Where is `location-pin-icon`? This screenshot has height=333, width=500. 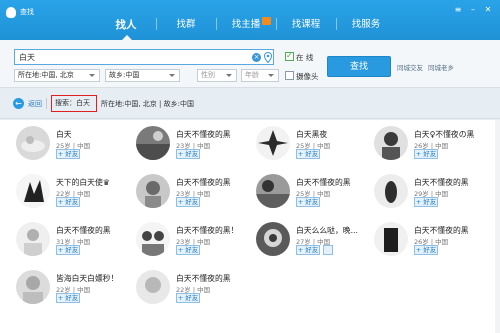
location-pin-icon is located at coordinates (268, 57).